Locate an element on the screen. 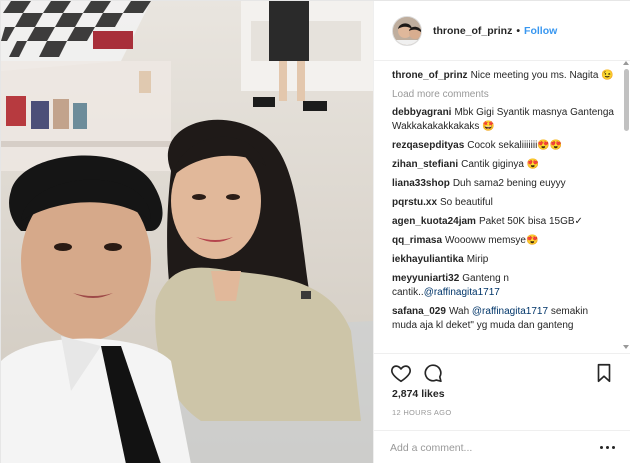 The height and width of the screenshot is (463, 630). post-author-username: throne_of_prinz is located at coordinates (472, 31).